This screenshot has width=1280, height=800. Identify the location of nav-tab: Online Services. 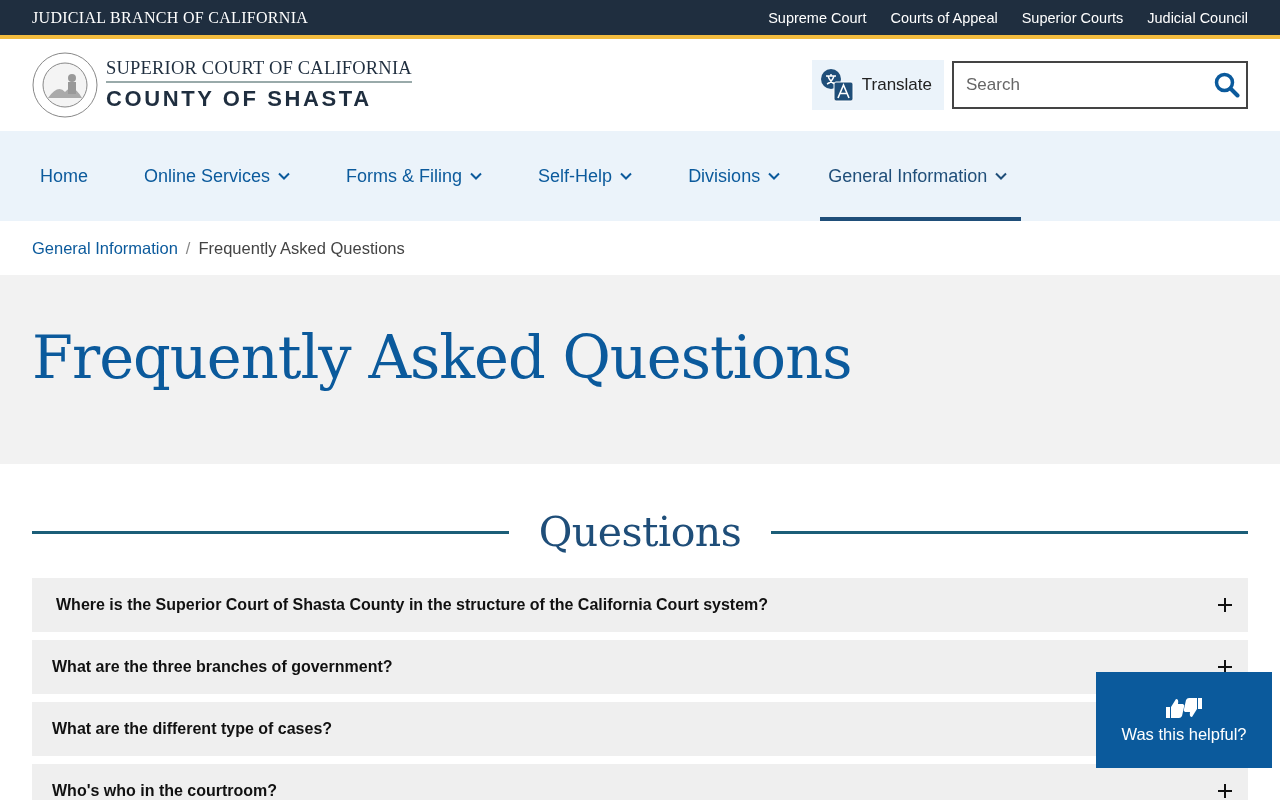
(213, 176).